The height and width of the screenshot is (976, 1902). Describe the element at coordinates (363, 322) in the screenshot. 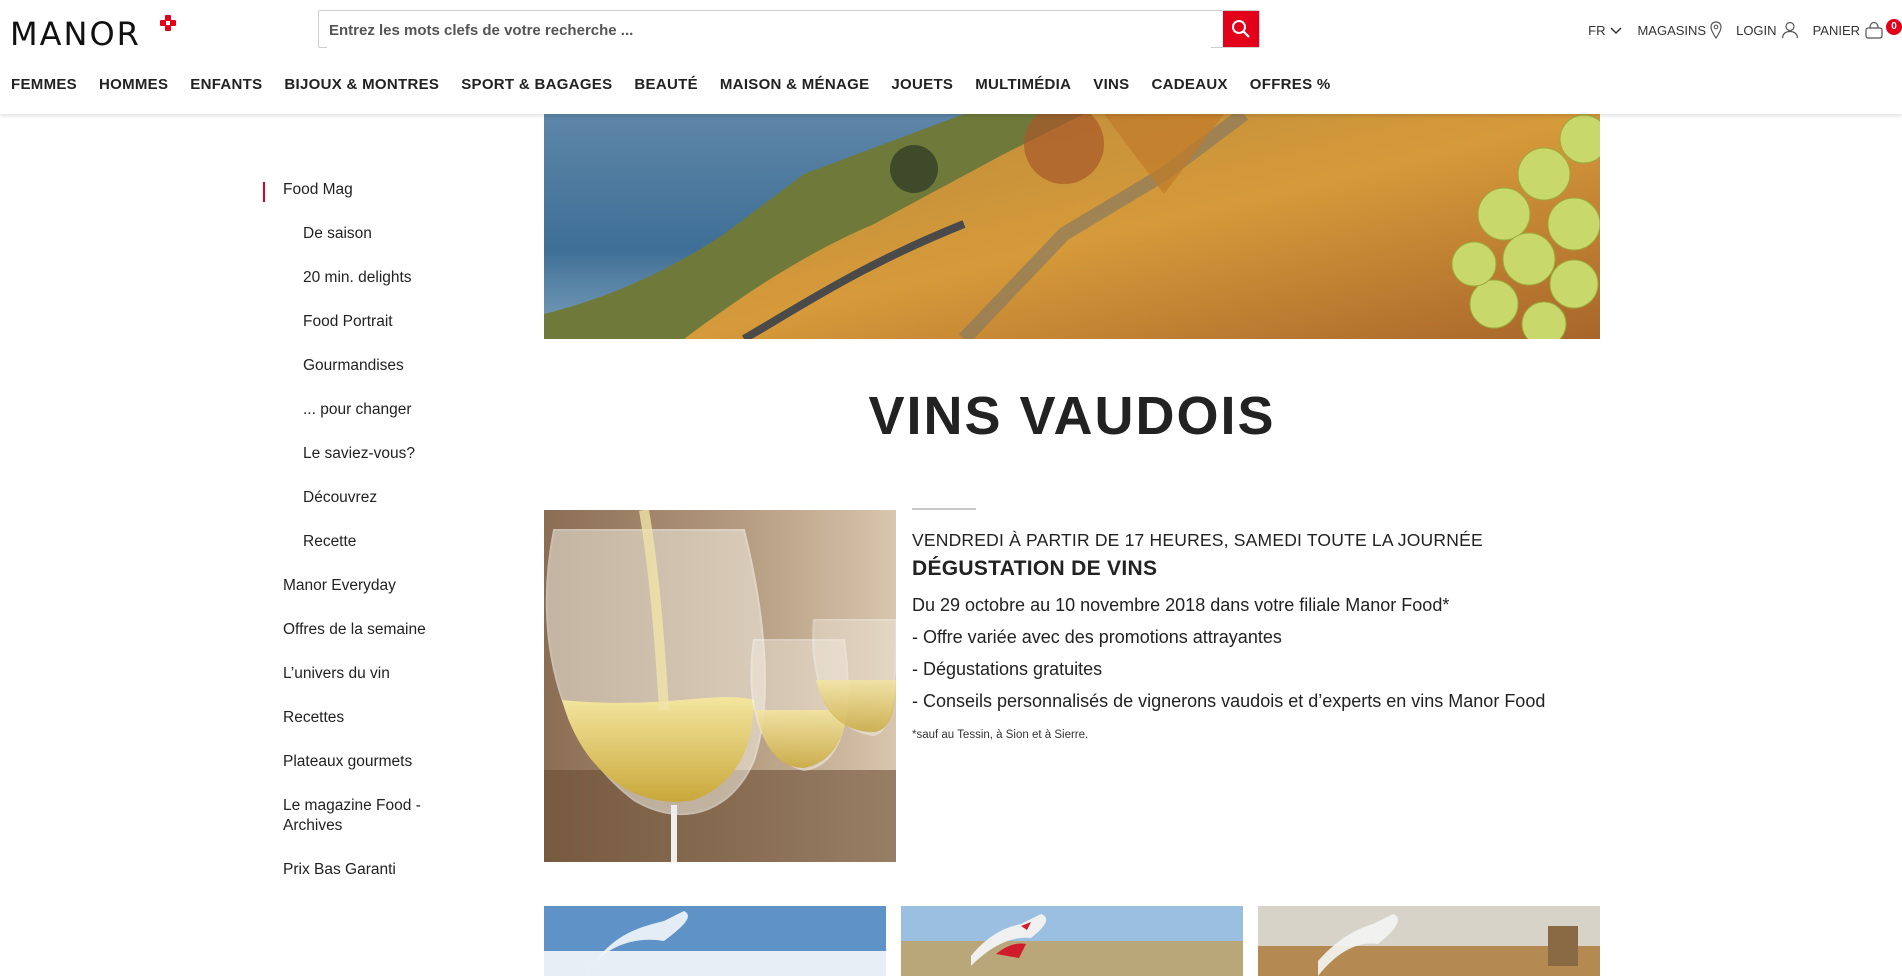

I see `sidebar-item: Food Portrait` at that location.